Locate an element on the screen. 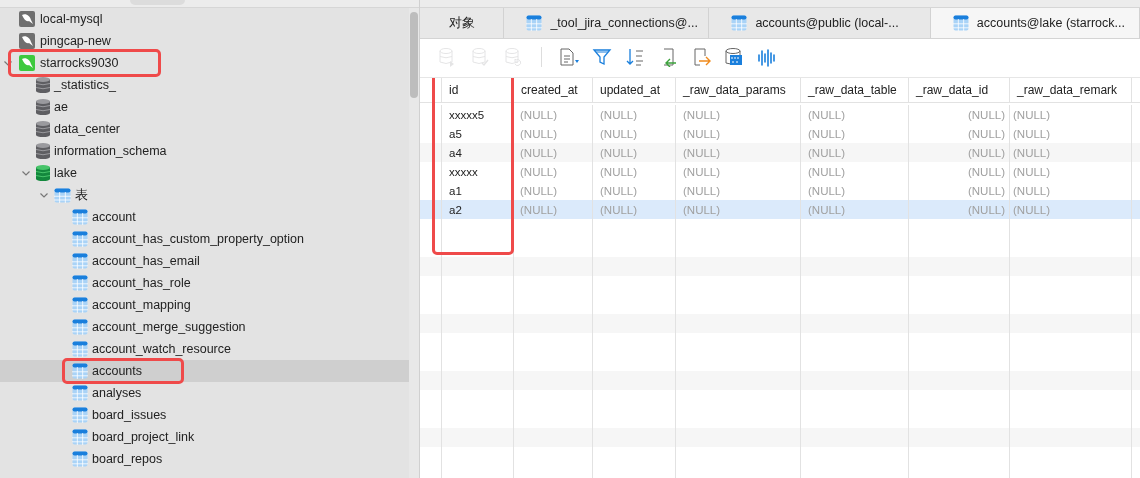 This screenshot has width=1140, height=478. table-group-icon is located at coordinates (62, 195).